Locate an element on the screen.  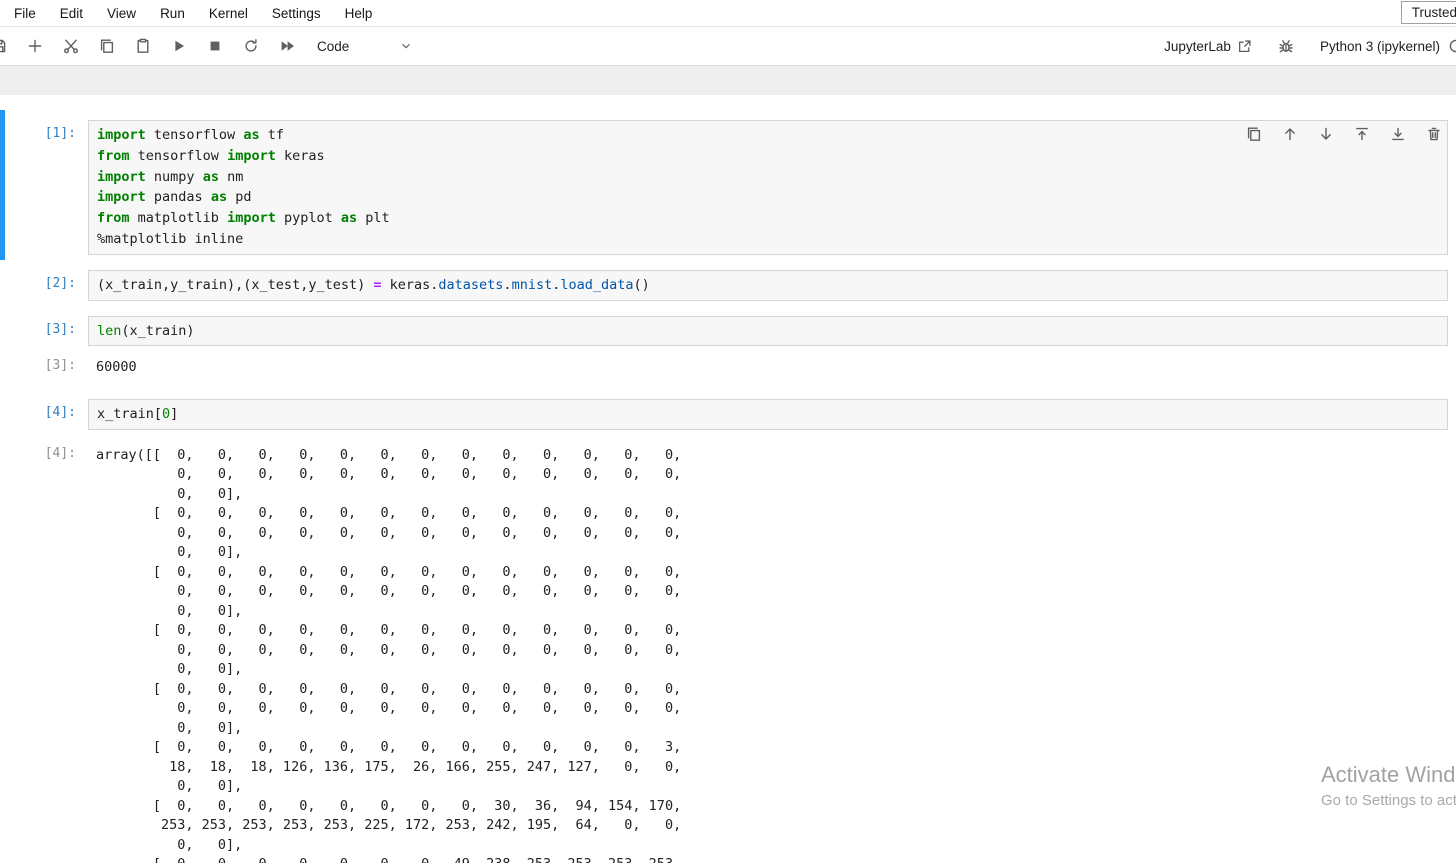
code-editor-4: x_train[0] is located at coordinates (768, 414).